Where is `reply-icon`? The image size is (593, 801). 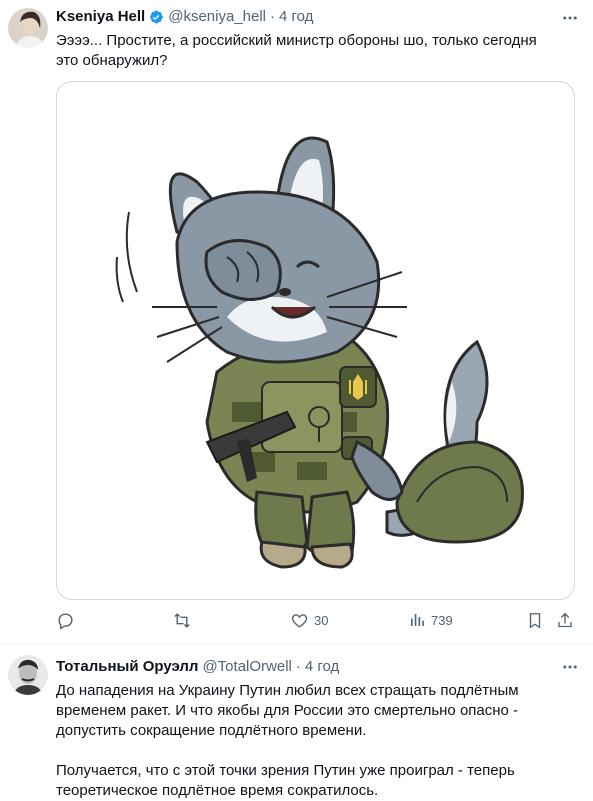 reply-icon is located at coordinates (65, 621).